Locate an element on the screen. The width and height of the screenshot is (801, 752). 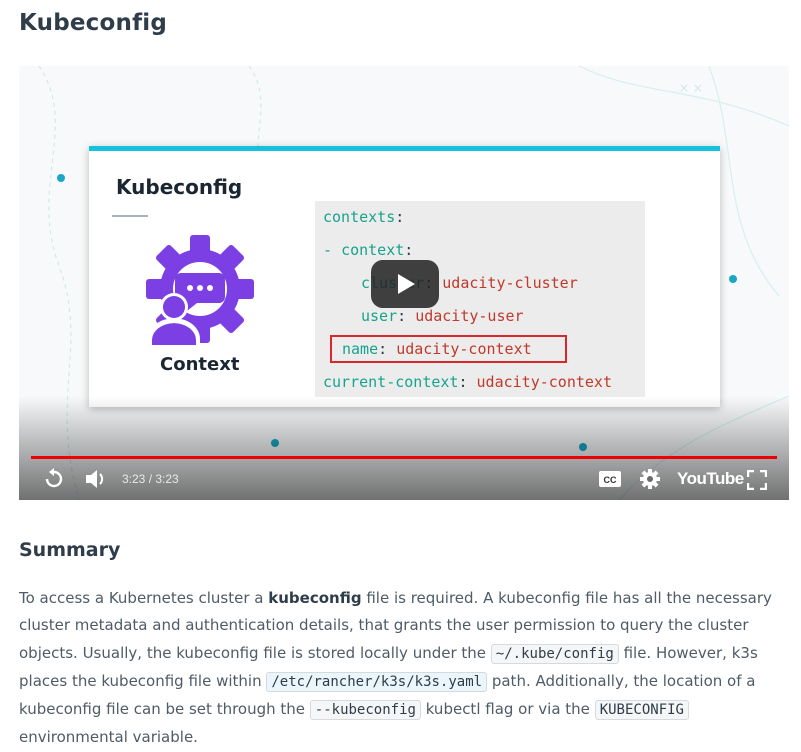
youtube-logo: YouTube is located at coordinates (710, 479).